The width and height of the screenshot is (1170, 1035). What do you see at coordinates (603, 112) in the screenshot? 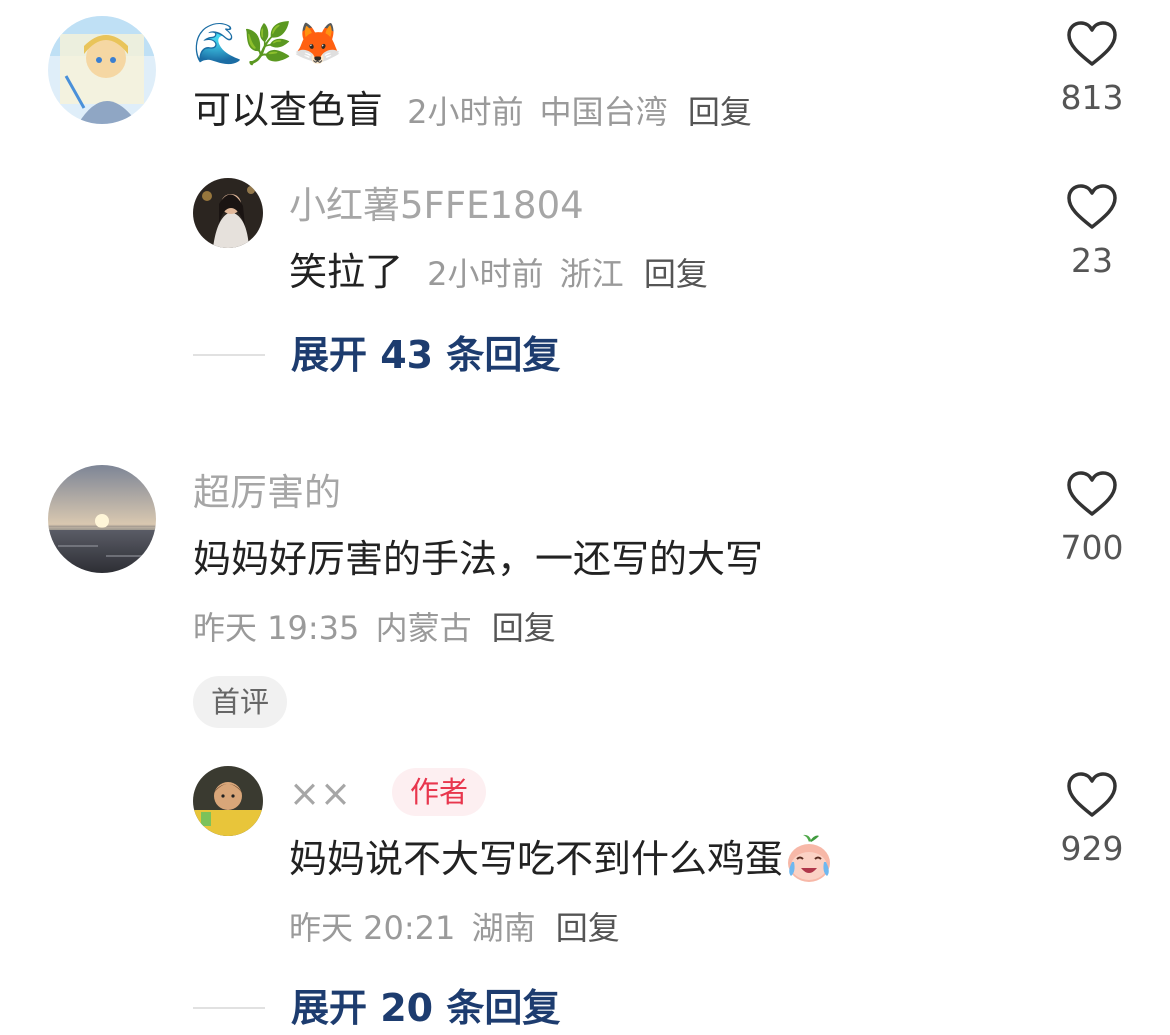
I see `comment-location: 中国台湾` at bounding box center [603, 112].